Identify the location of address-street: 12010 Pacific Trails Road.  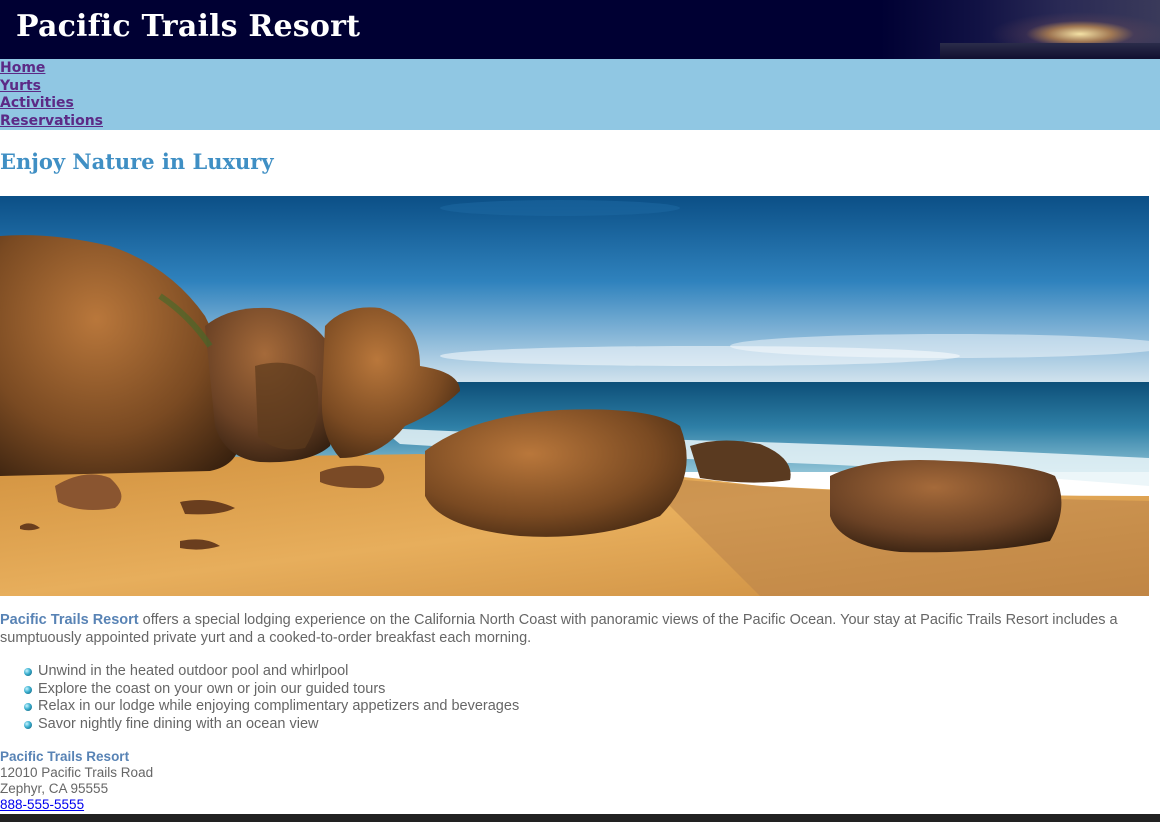
(77, 772).